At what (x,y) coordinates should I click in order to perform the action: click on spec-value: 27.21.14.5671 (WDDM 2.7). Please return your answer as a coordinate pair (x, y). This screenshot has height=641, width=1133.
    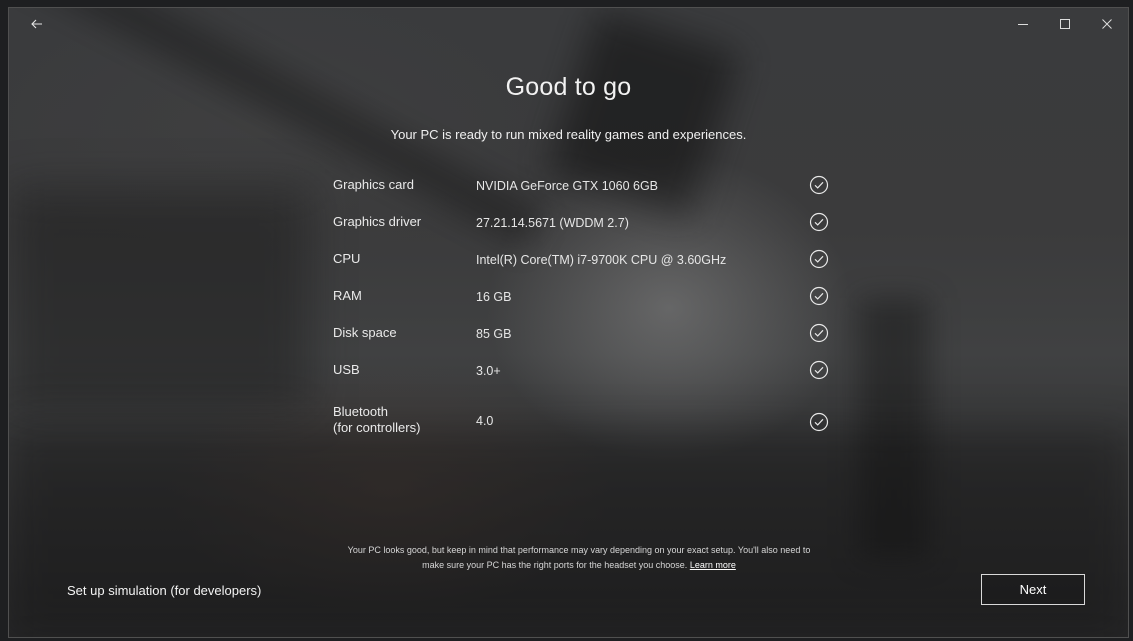
    Looking at the image, I should click on (552, 223).